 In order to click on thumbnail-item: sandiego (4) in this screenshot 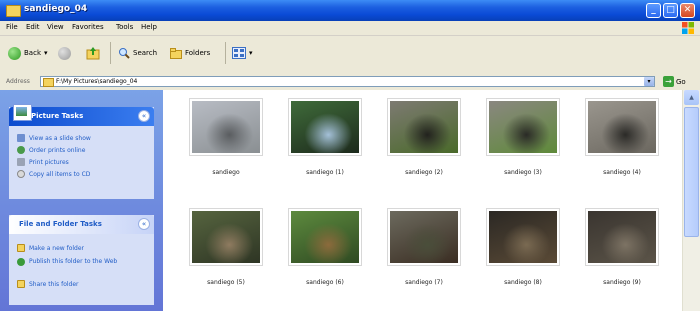, I will do `click(622, 143)`.